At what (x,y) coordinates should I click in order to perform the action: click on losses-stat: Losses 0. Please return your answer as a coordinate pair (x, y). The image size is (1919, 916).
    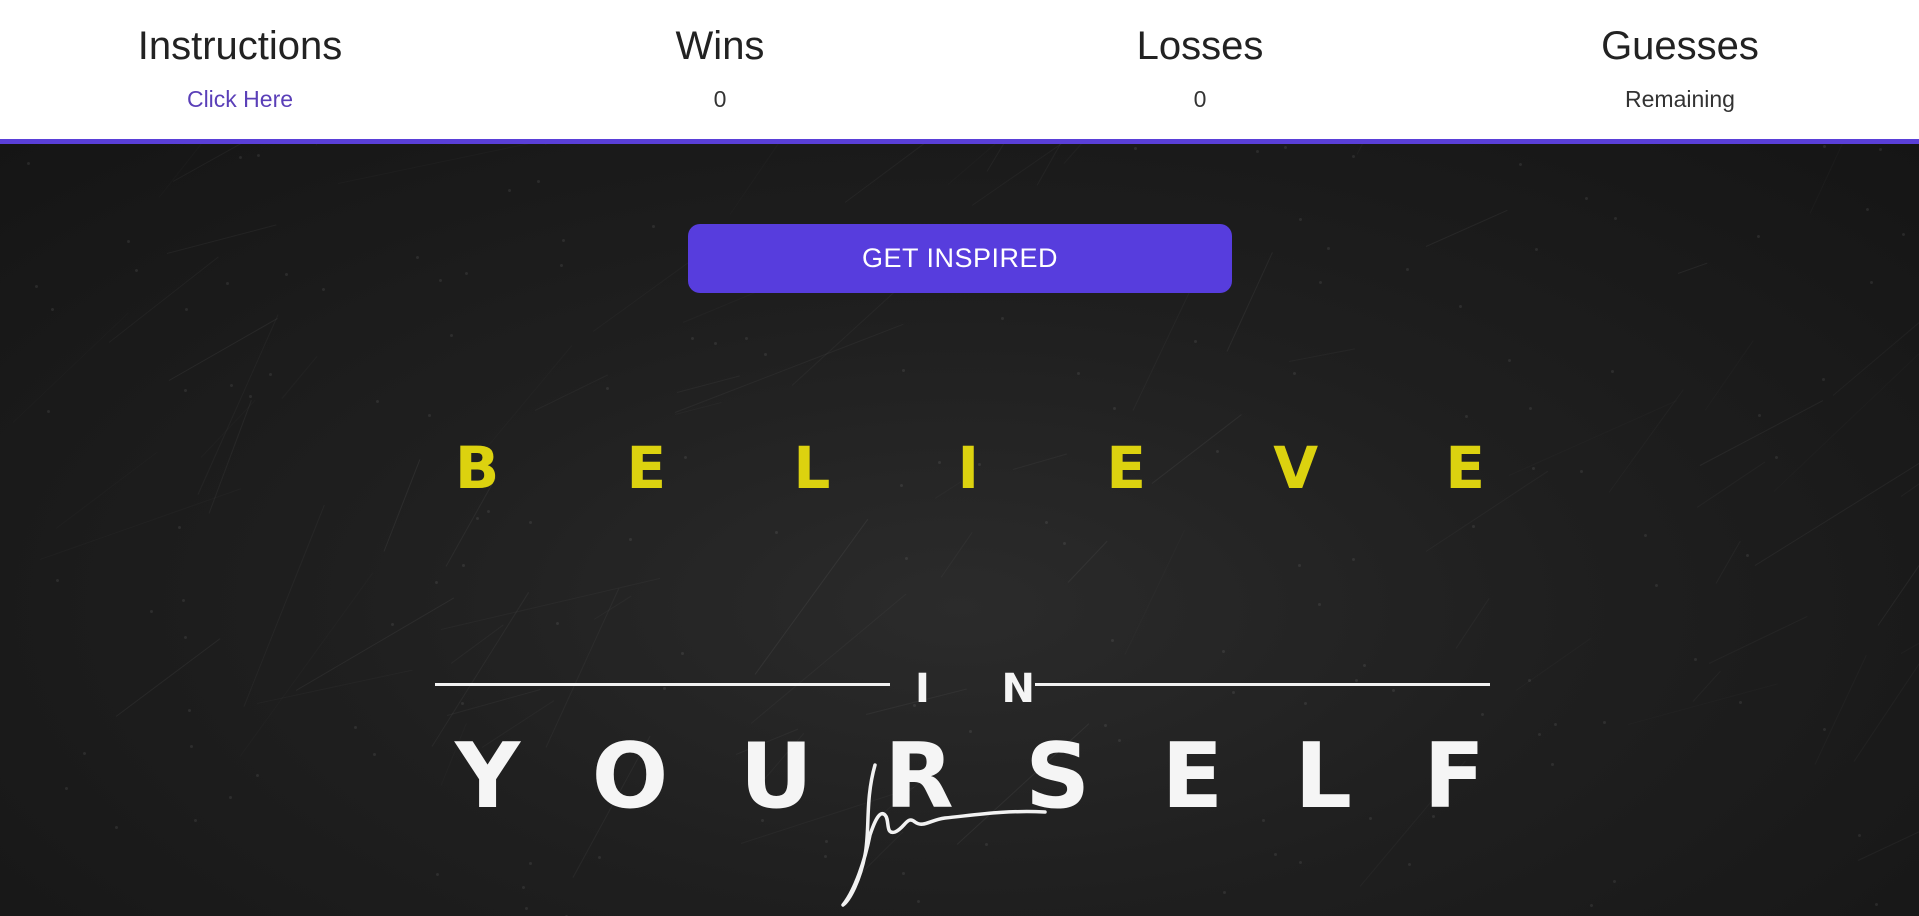
    Looking at the image, I should click on (1200, 67).